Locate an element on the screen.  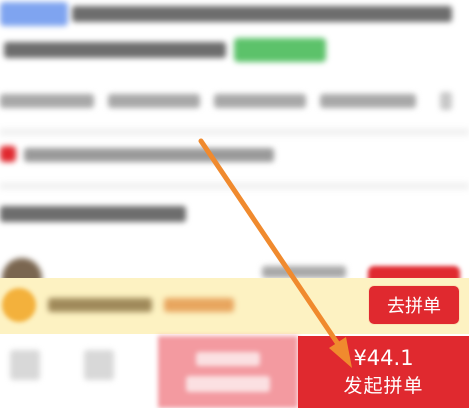
group-strip-countdown is located at coordinates (199, 305).